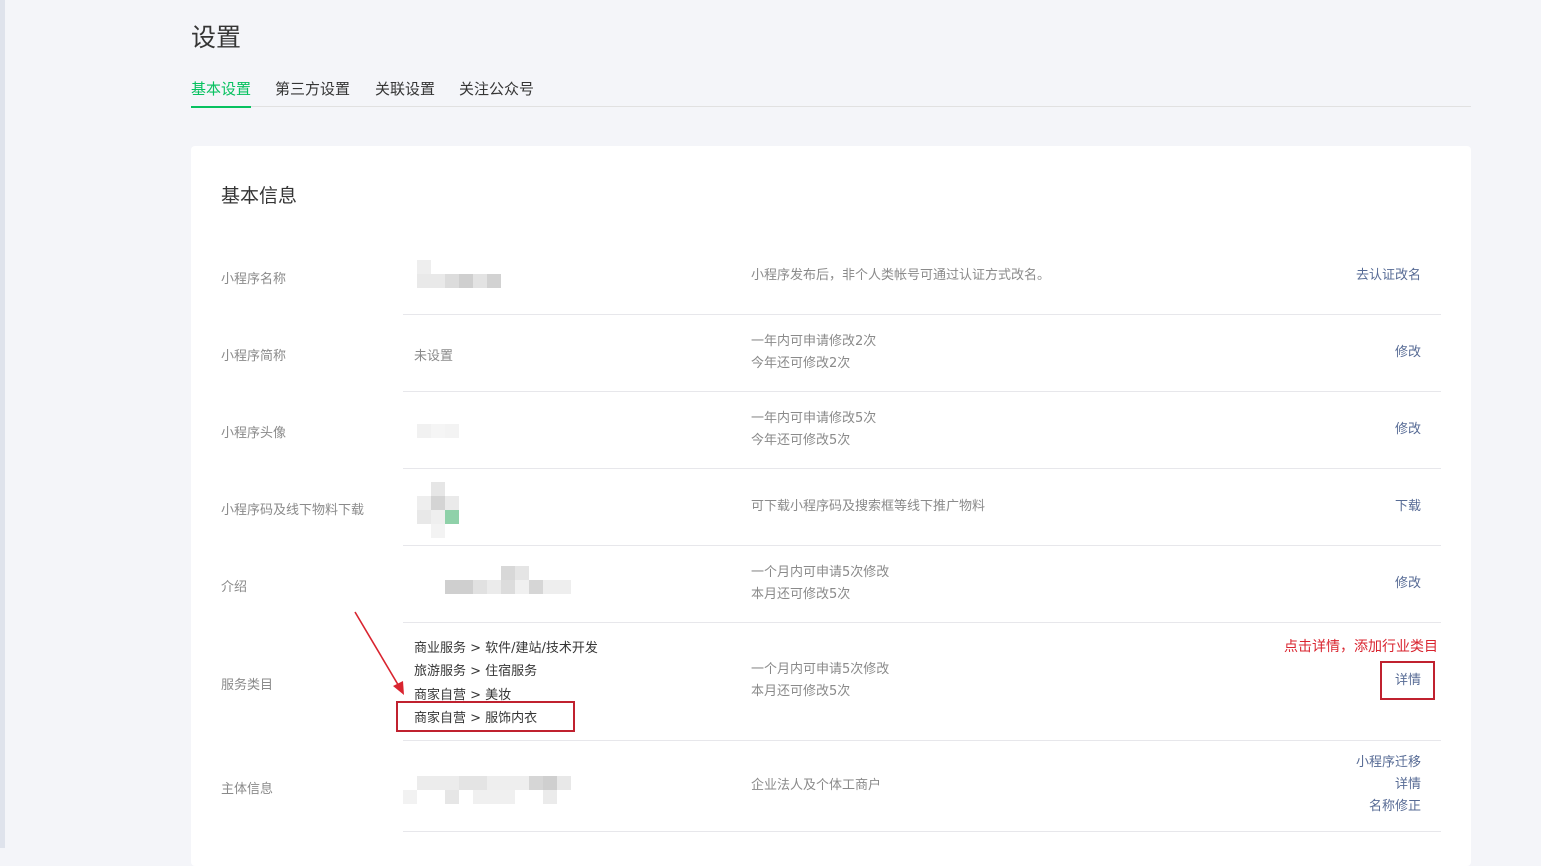 This screenshot has width=1541, height=866. Describe the element at coordinates (379, 653) in the screenshot. I see `annotation-arrow-icon` at that location.